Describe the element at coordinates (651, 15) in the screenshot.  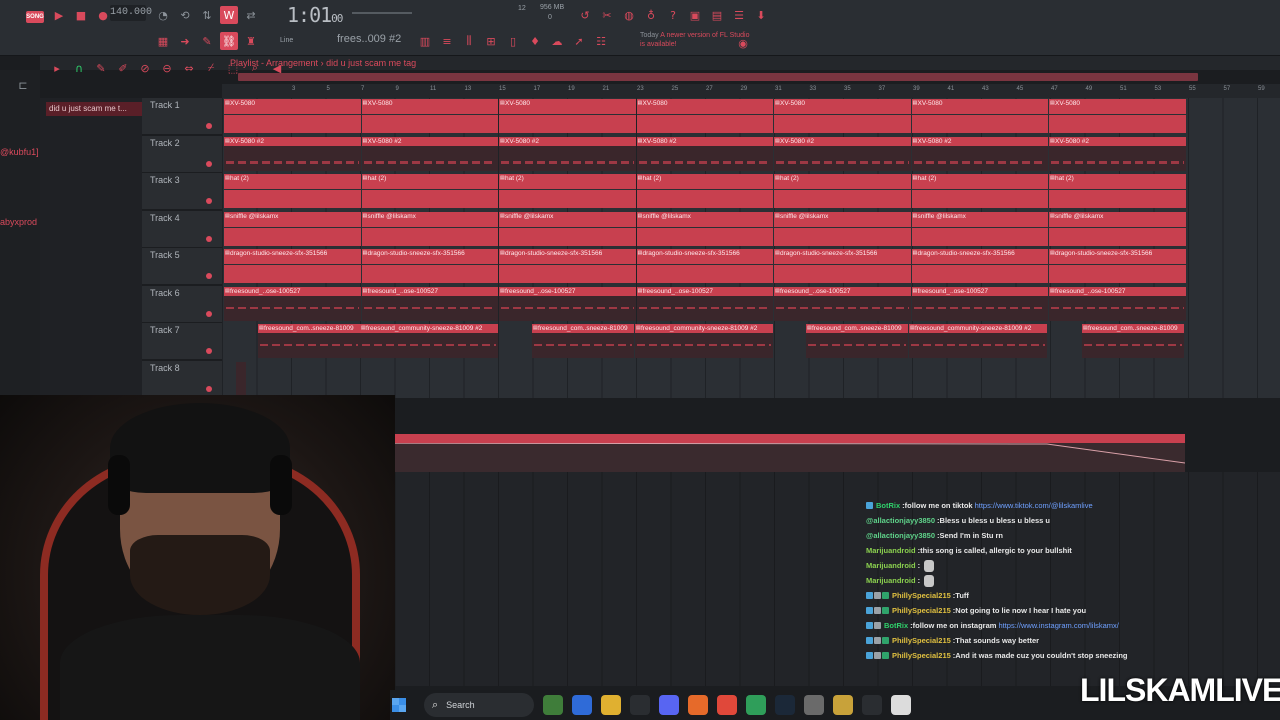
I see `mic-icon: ♁` at that location.